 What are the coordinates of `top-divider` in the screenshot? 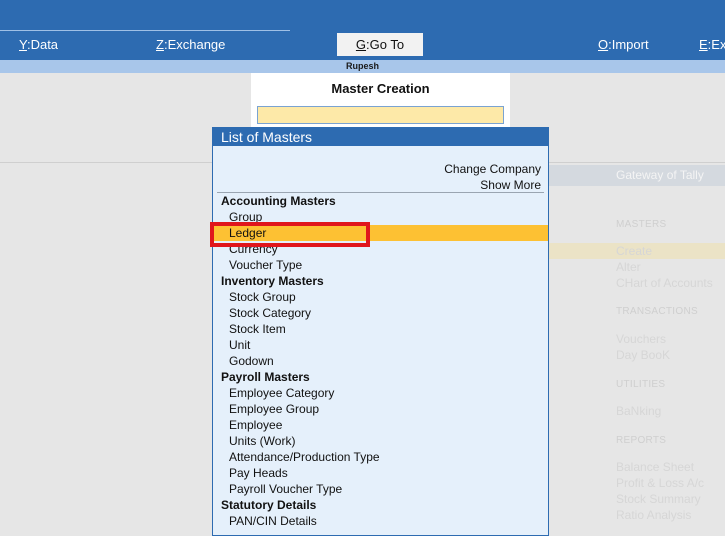 It's located at (145, 30).